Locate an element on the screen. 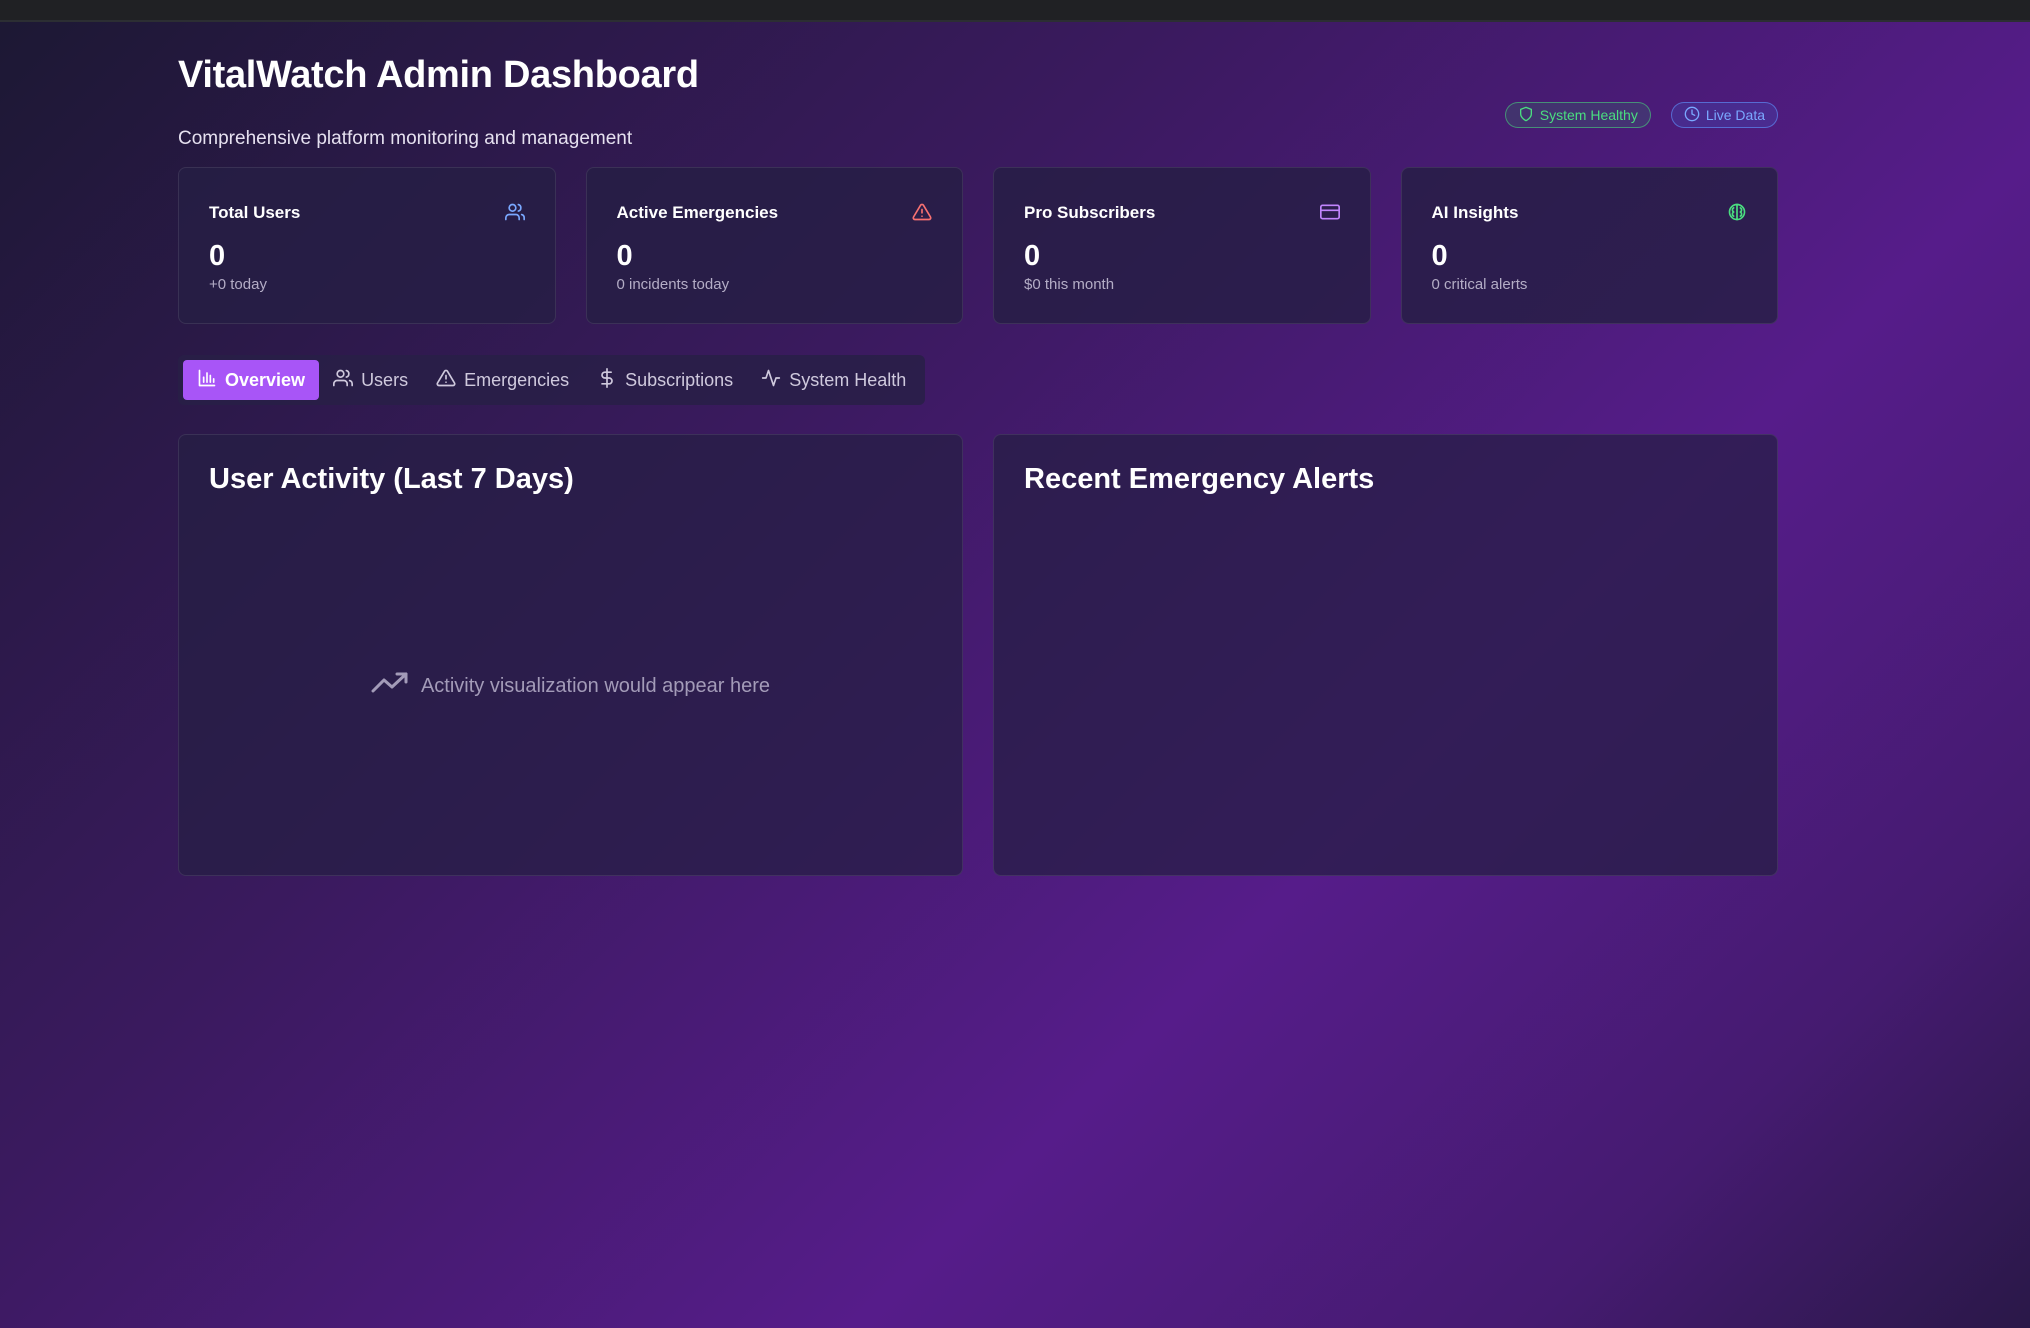  activity-placeholder: Activity visualization would appear here is located at coordinates (570, 686).